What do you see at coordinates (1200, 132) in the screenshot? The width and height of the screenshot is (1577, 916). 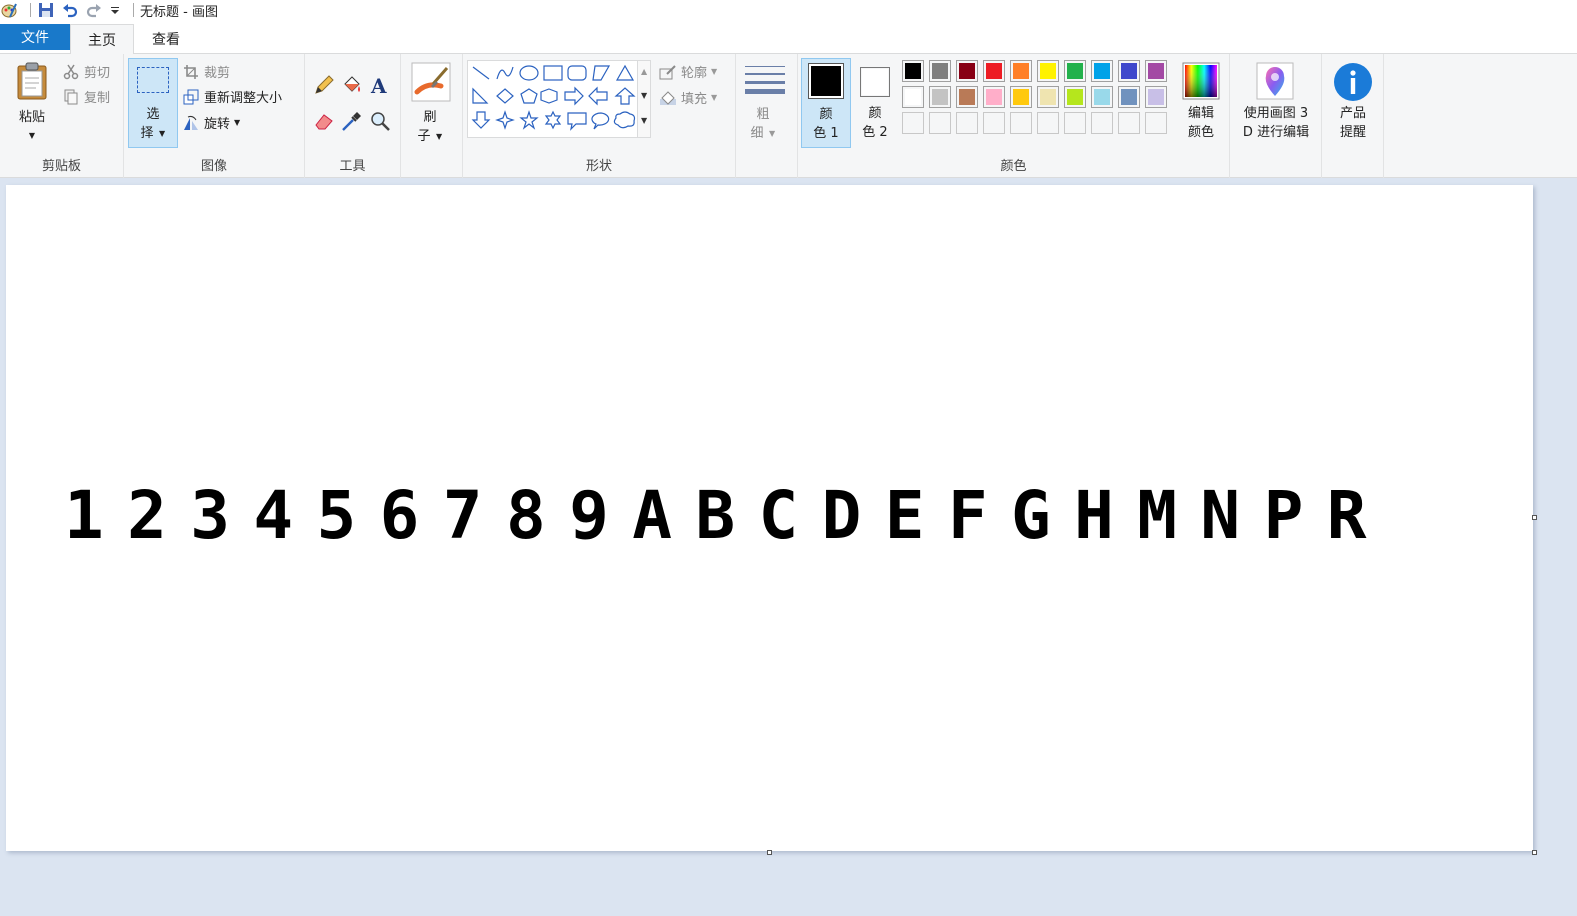 I see `edit-colors-label-2: 颜色` at bounding box center [1200, 132].